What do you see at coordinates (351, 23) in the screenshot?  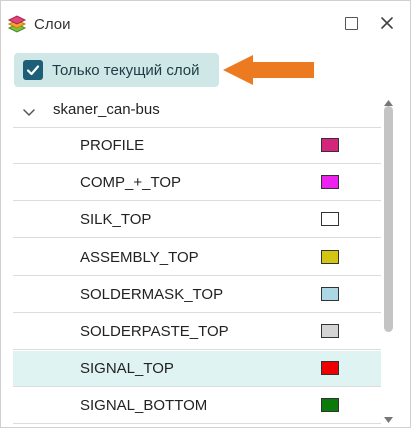 I see `maximize-icon` at bounding box center [351, 23].